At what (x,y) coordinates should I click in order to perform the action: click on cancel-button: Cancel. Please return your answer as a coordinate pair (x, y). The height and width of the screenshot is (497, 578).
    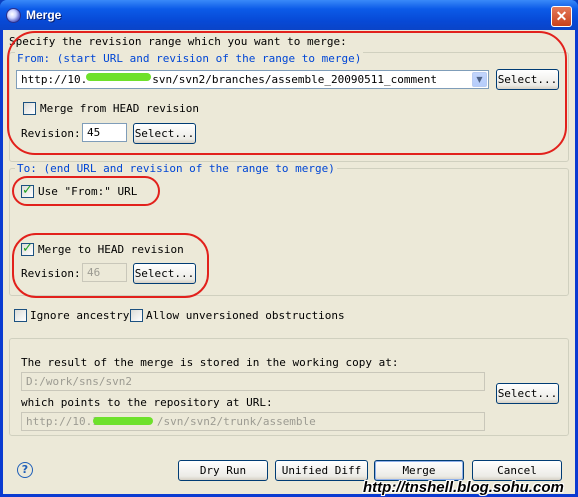
    Looking at the image, I should click on (517, 470).